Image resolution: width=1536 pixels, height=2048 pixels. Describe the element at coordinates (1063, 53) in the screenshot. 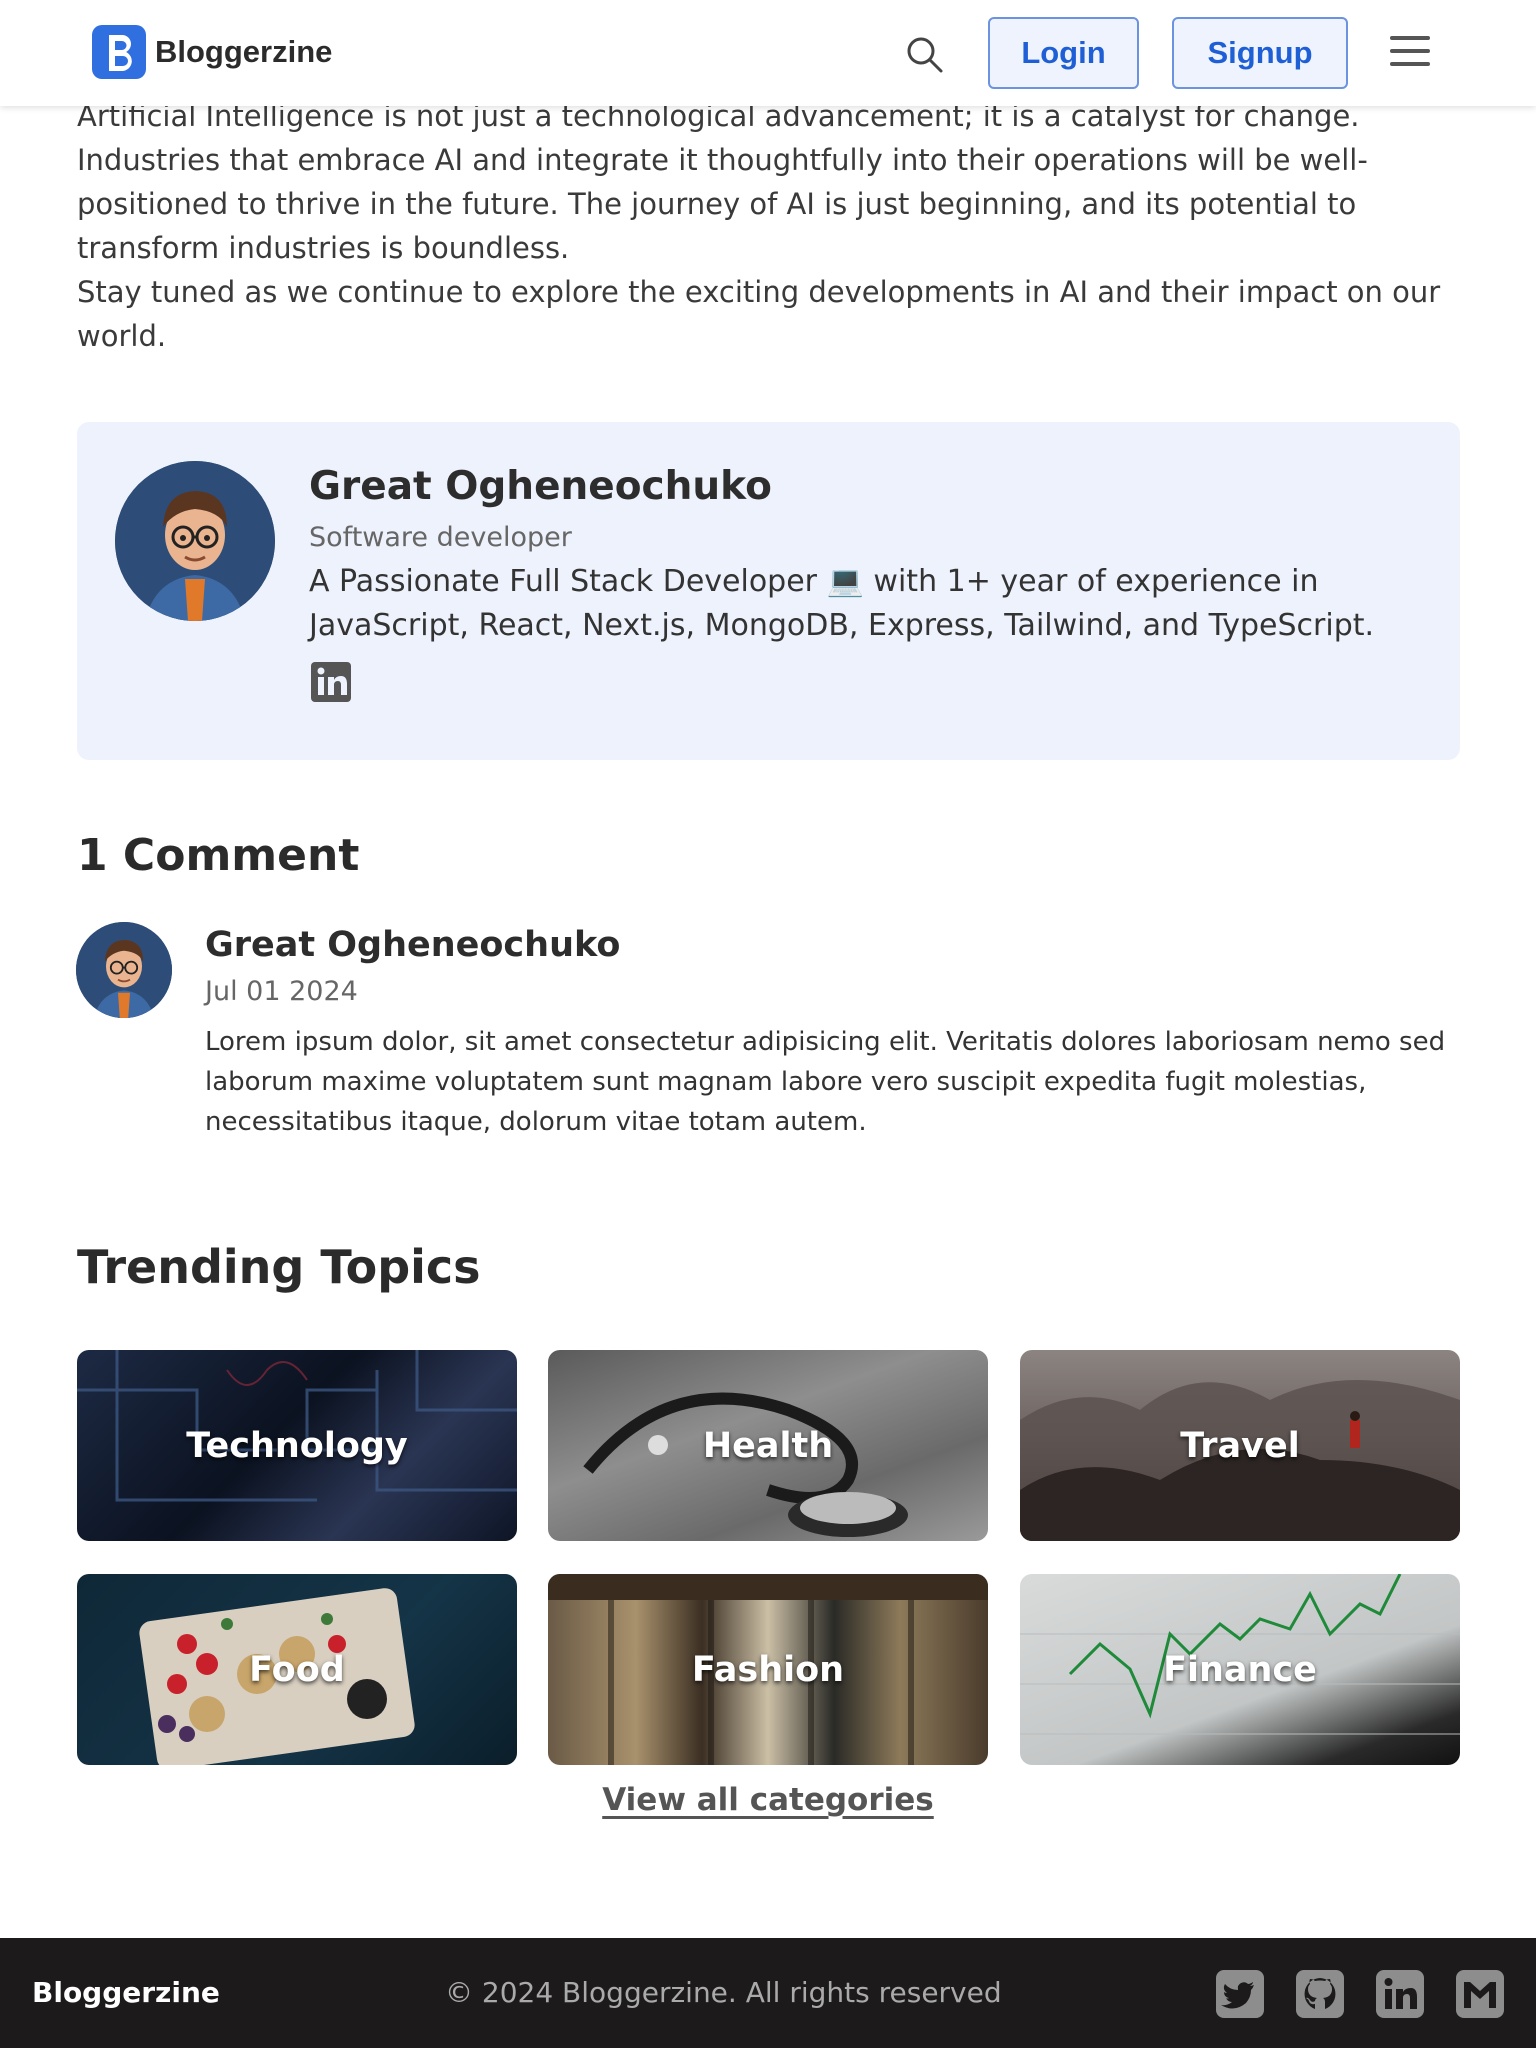

I see `login-button: Login` at that location.